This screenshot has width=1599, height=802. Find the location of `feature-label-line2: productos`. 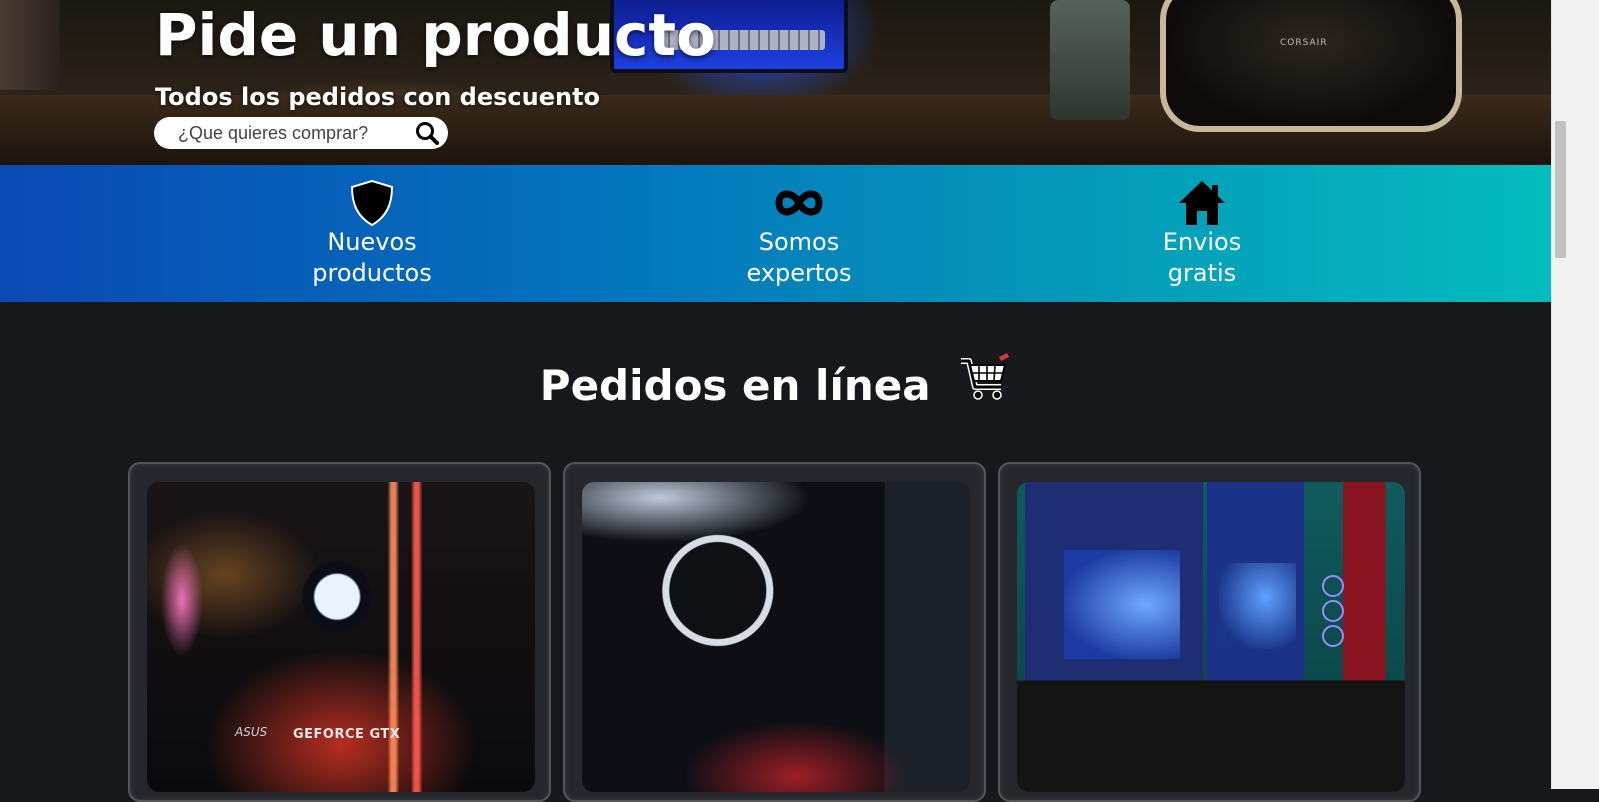

feature-label-line2: productos is located at coordinates (372, 273).